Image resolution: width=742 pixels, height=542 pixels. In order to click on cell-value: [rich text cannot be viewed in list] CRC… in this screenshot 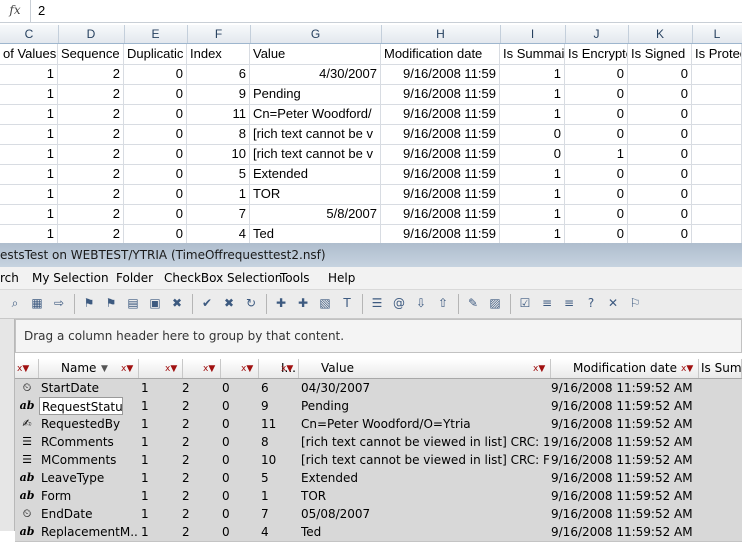, I will do `click(425, 460)`.